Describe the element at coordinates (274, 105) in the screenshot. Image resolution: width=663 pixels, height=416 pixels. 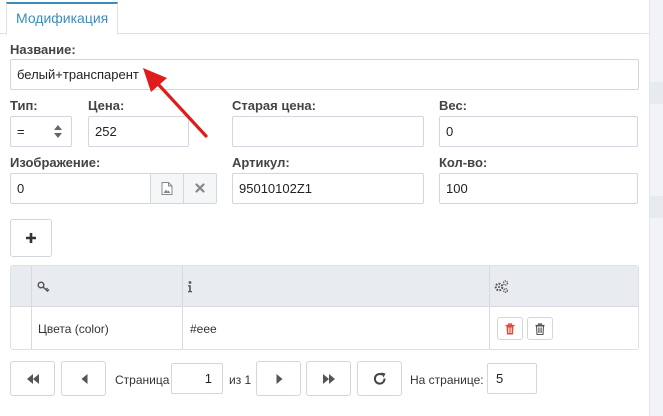
I see `old-price-label: Старая цена:` at that location.